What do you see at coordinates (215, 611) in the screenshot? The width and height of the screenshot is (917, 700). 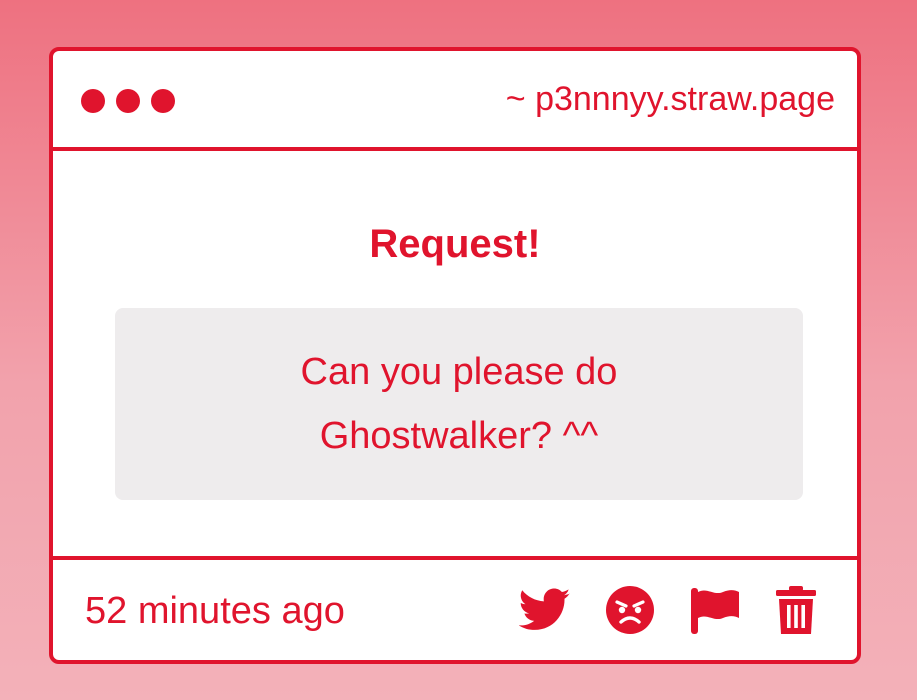 I see `post-timestamp: 52 minutes ago` at bounding box center [215, 611].